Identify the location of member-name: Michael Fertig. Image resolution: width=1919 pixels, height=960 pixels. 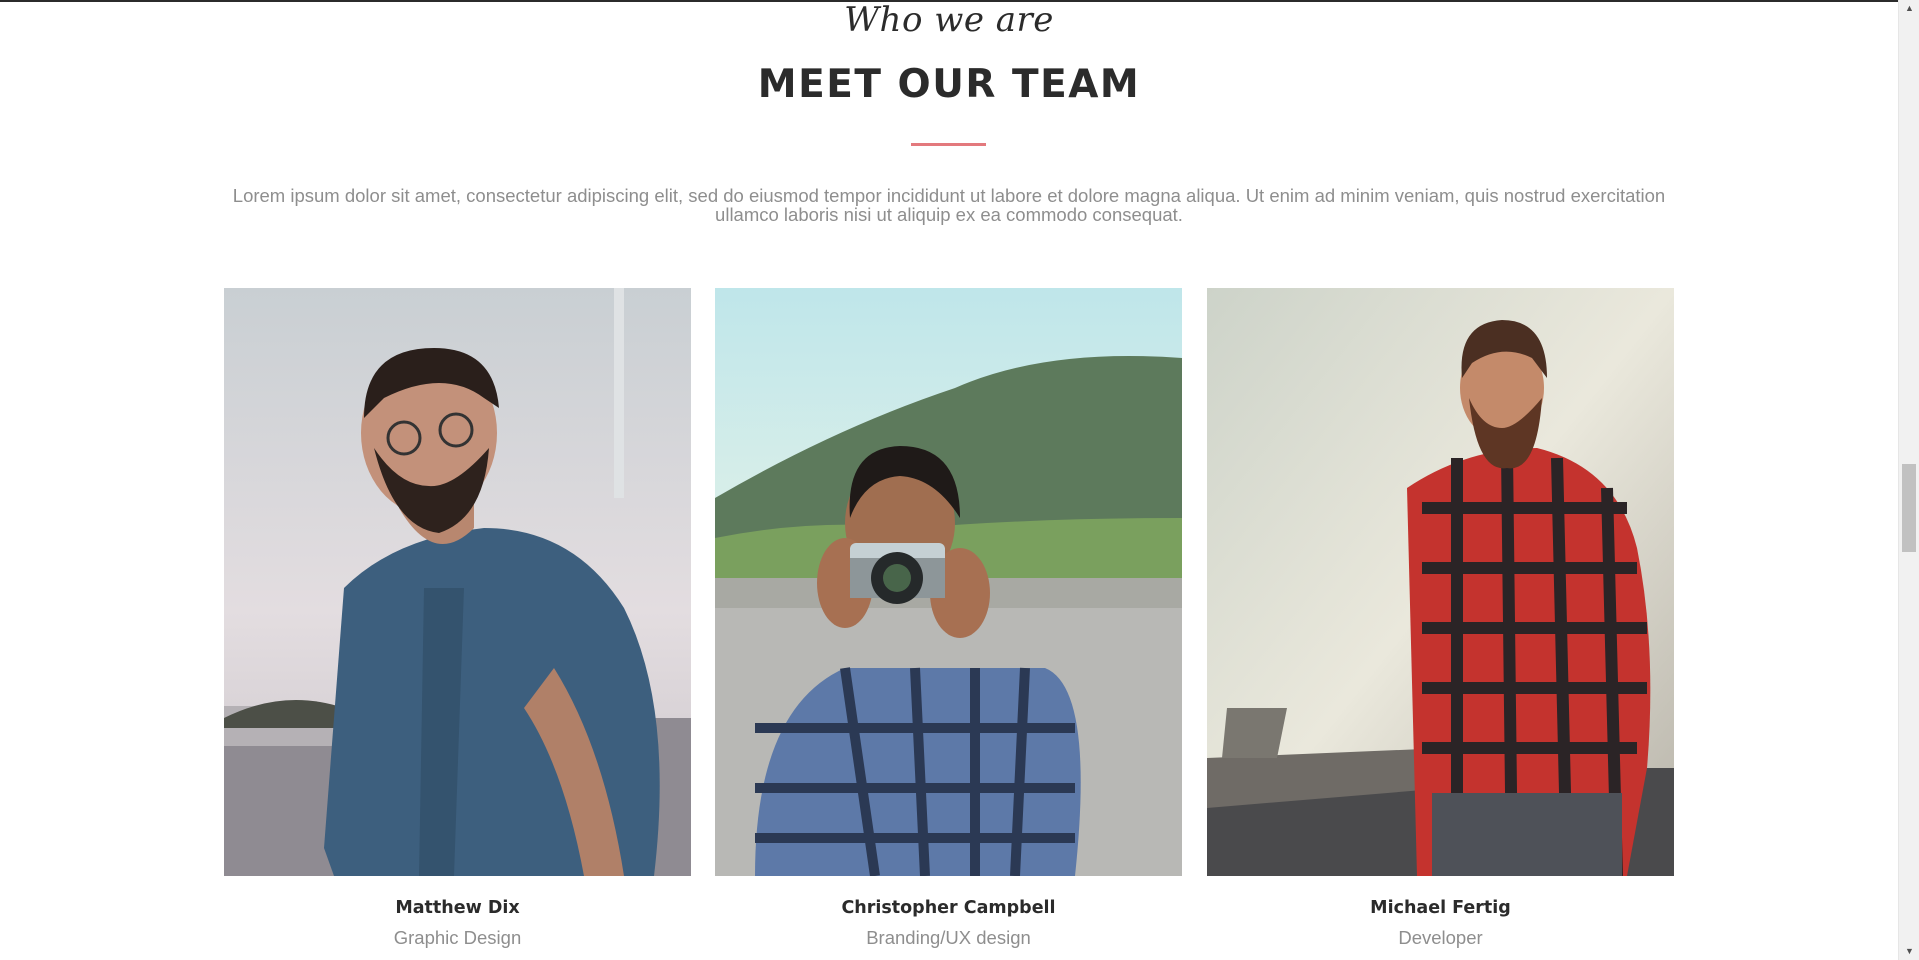
(1440, 908).